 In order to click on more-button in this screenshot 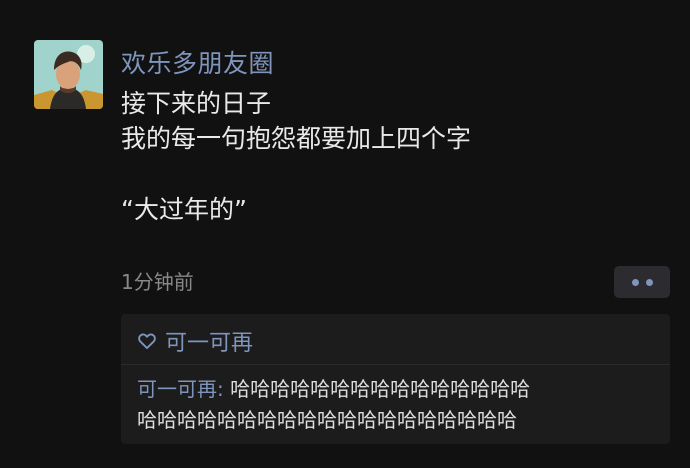, I will do `click(642, 282)`.